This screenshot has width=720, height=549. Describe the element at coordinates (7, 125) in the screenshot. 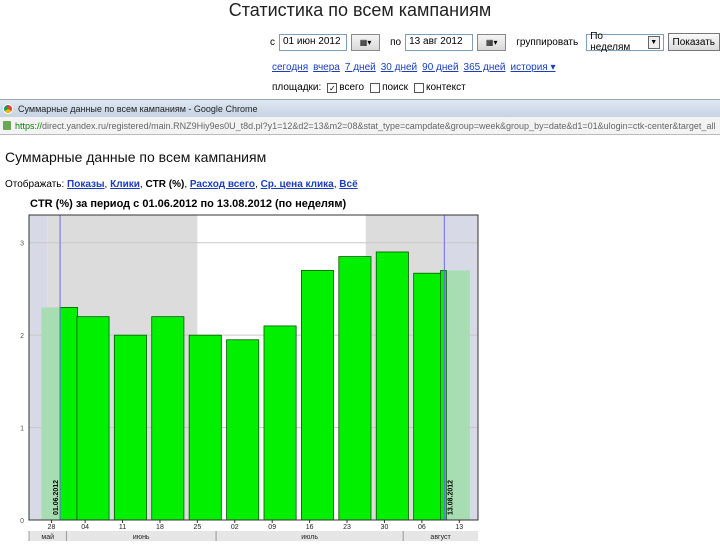

I see `lock-icon` at that location.